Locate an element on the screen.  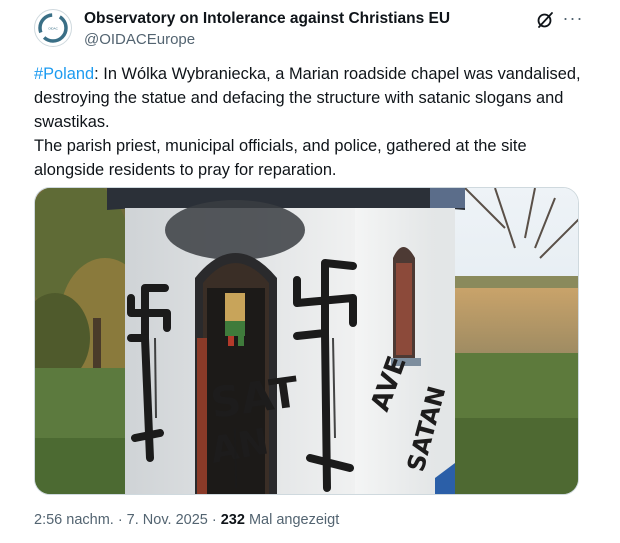
author-handle: @OIDACEurope is located at coordinates (139, 39).